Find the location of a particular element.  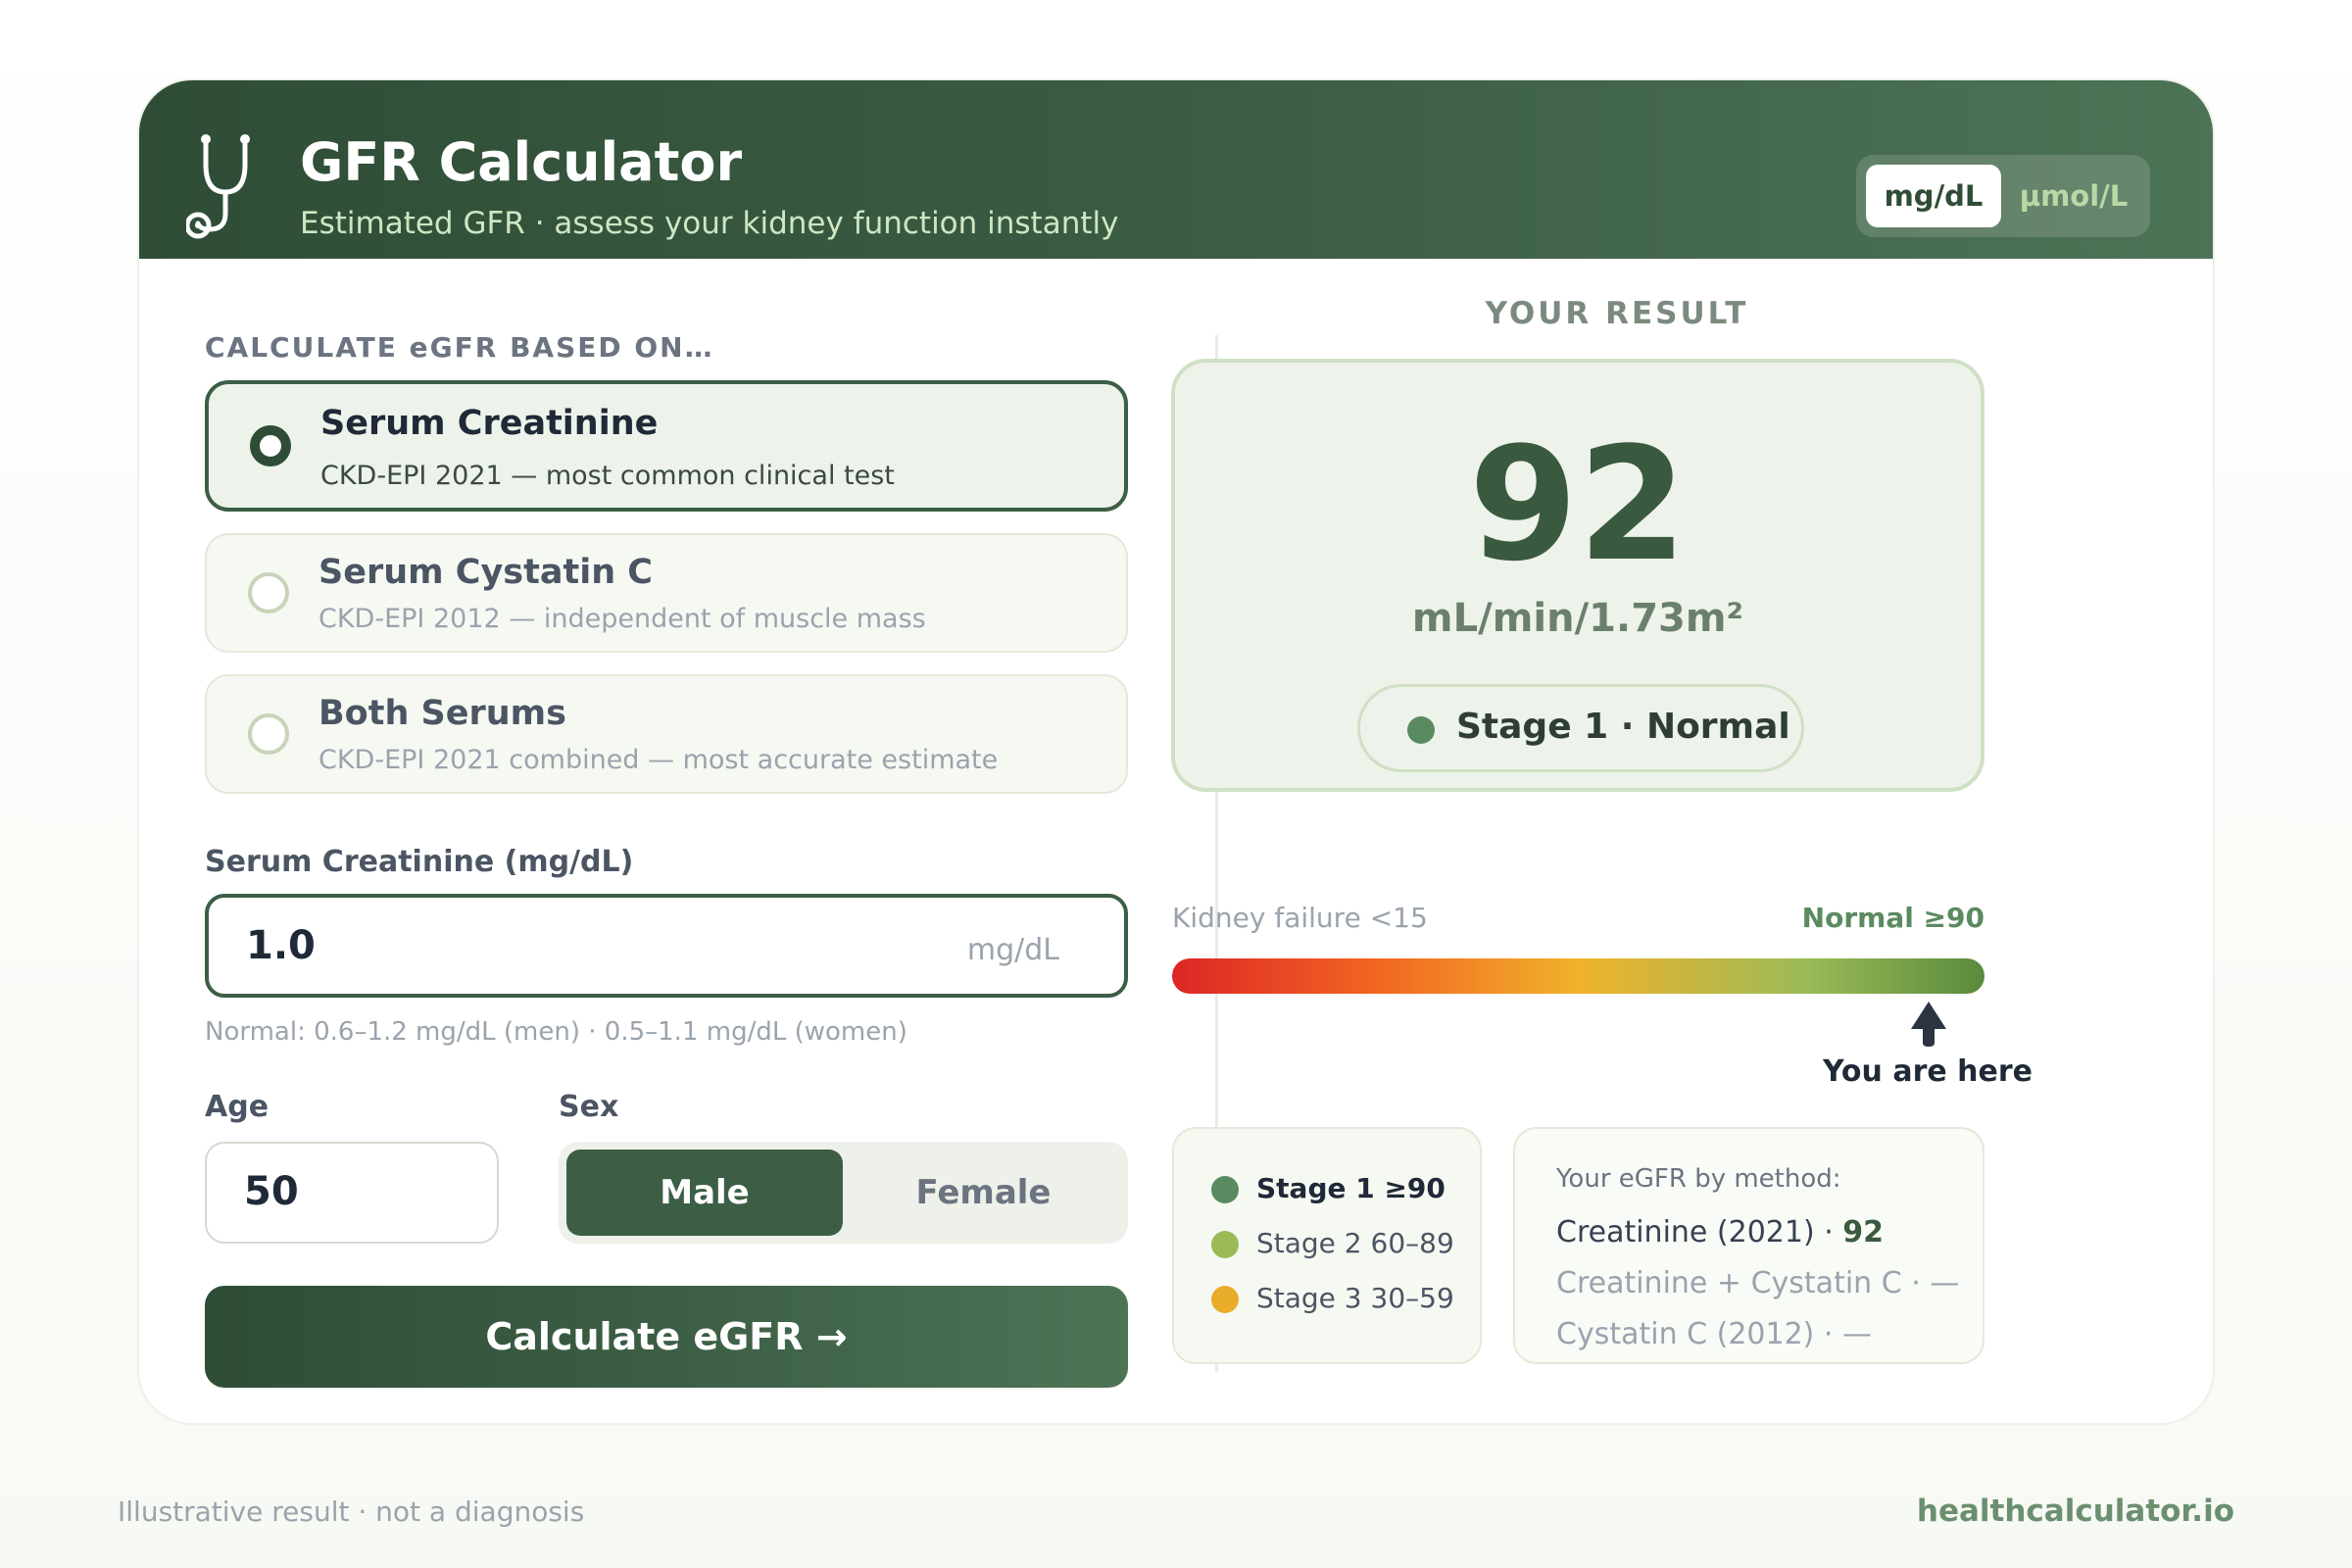

radio-selected is located at coordinates (270, 445).